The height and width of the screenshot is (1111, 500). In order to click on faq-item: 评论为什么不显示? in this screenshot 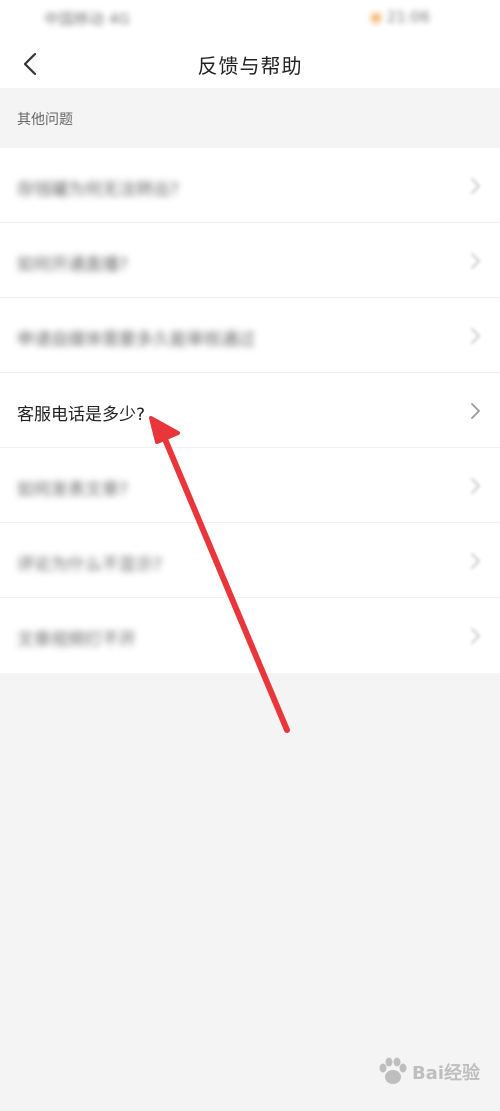, I will do `click(250, 560)`.